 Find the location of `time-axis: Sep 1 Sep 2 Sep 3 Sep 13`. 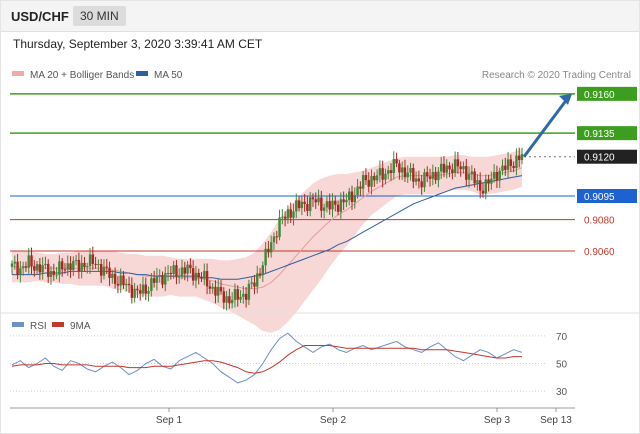

time-axis: Sep 1 Sep 2 Sep 3 Sep 13 is located at coordinates (292, 416).